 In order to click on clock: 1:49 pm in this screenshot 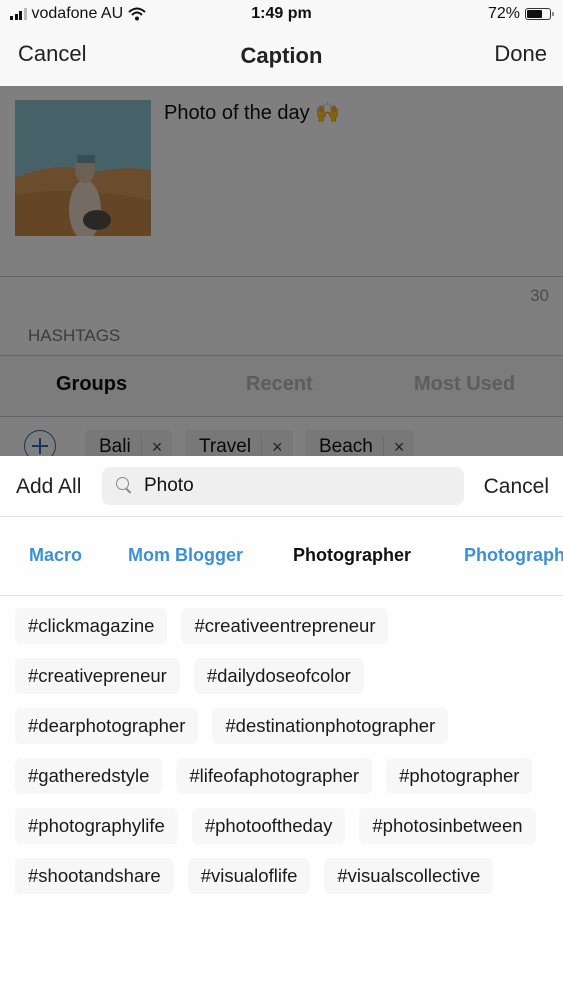, I will do `click(281, 13)`.